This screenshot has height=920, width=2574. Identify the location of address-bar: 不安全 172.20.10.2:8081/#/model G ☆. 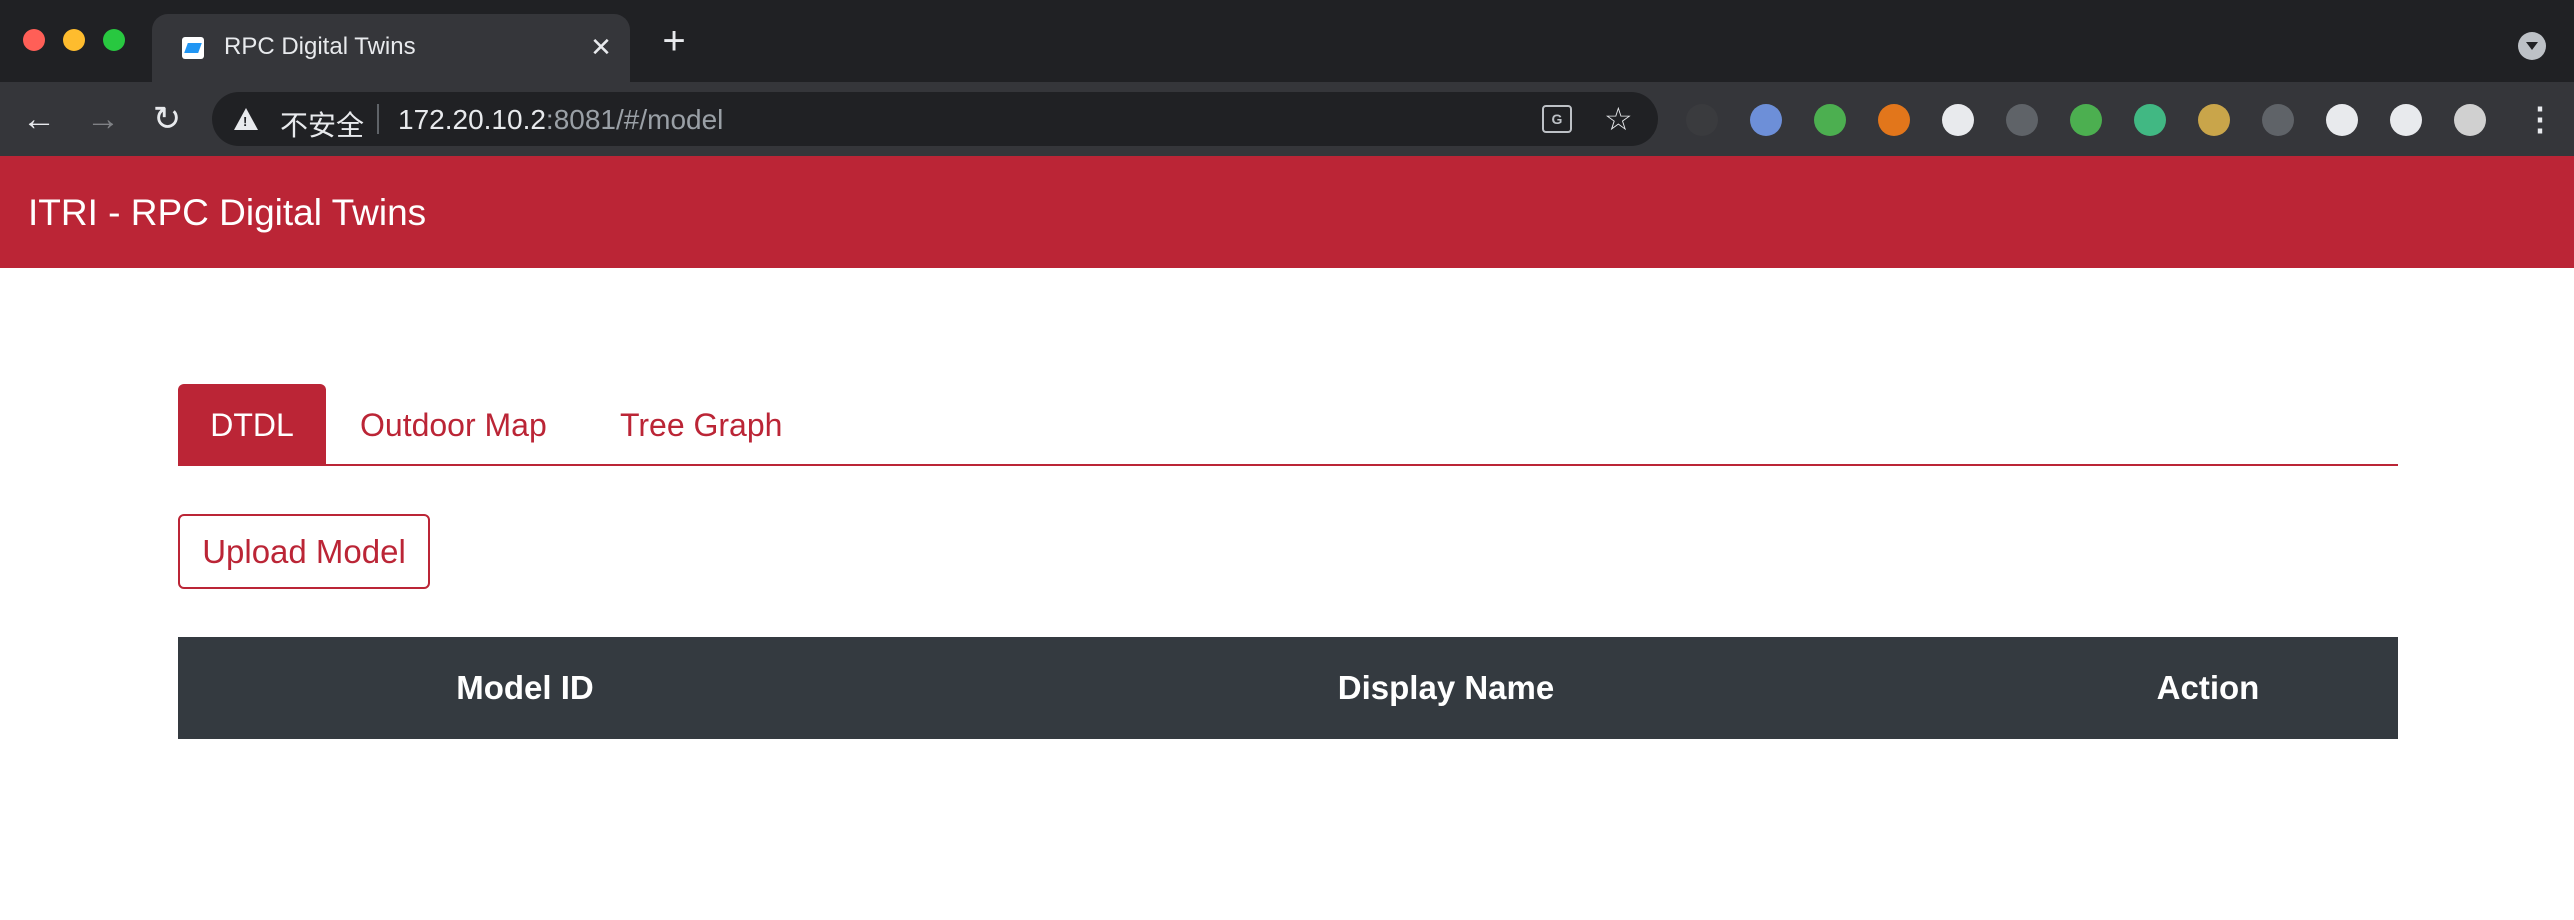
(935, 119).